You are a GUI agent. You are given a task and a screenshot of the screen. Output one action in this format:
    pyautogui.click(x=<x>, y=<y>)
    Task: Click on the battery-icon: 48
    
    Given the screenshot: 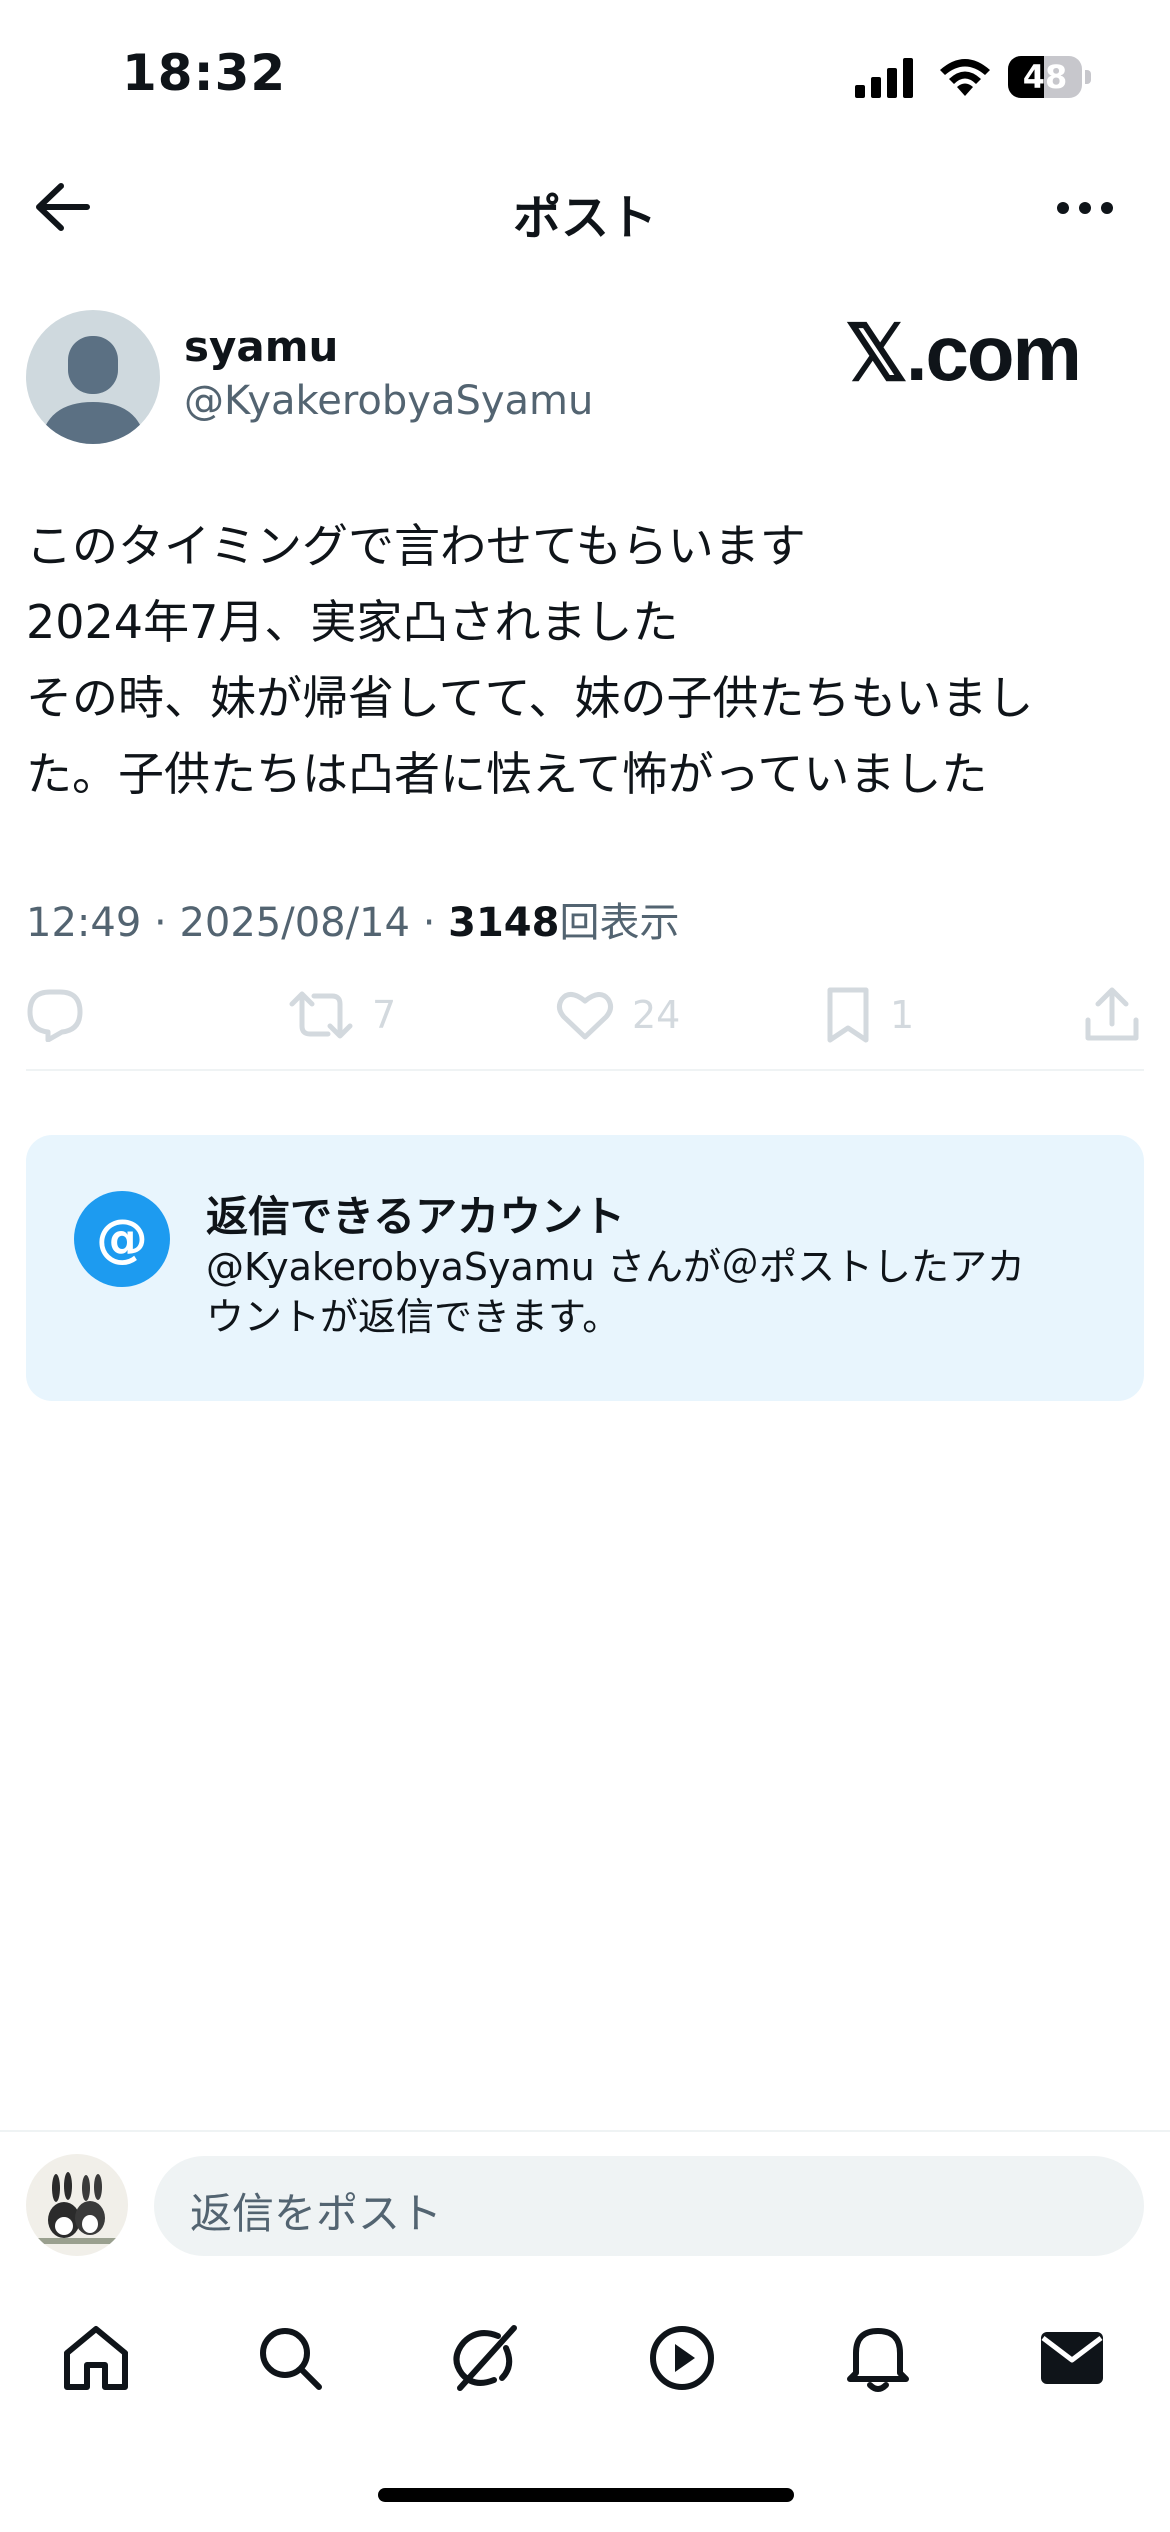 What is the action you would take?
    pyautogui.click(x=1050, y=78)
    